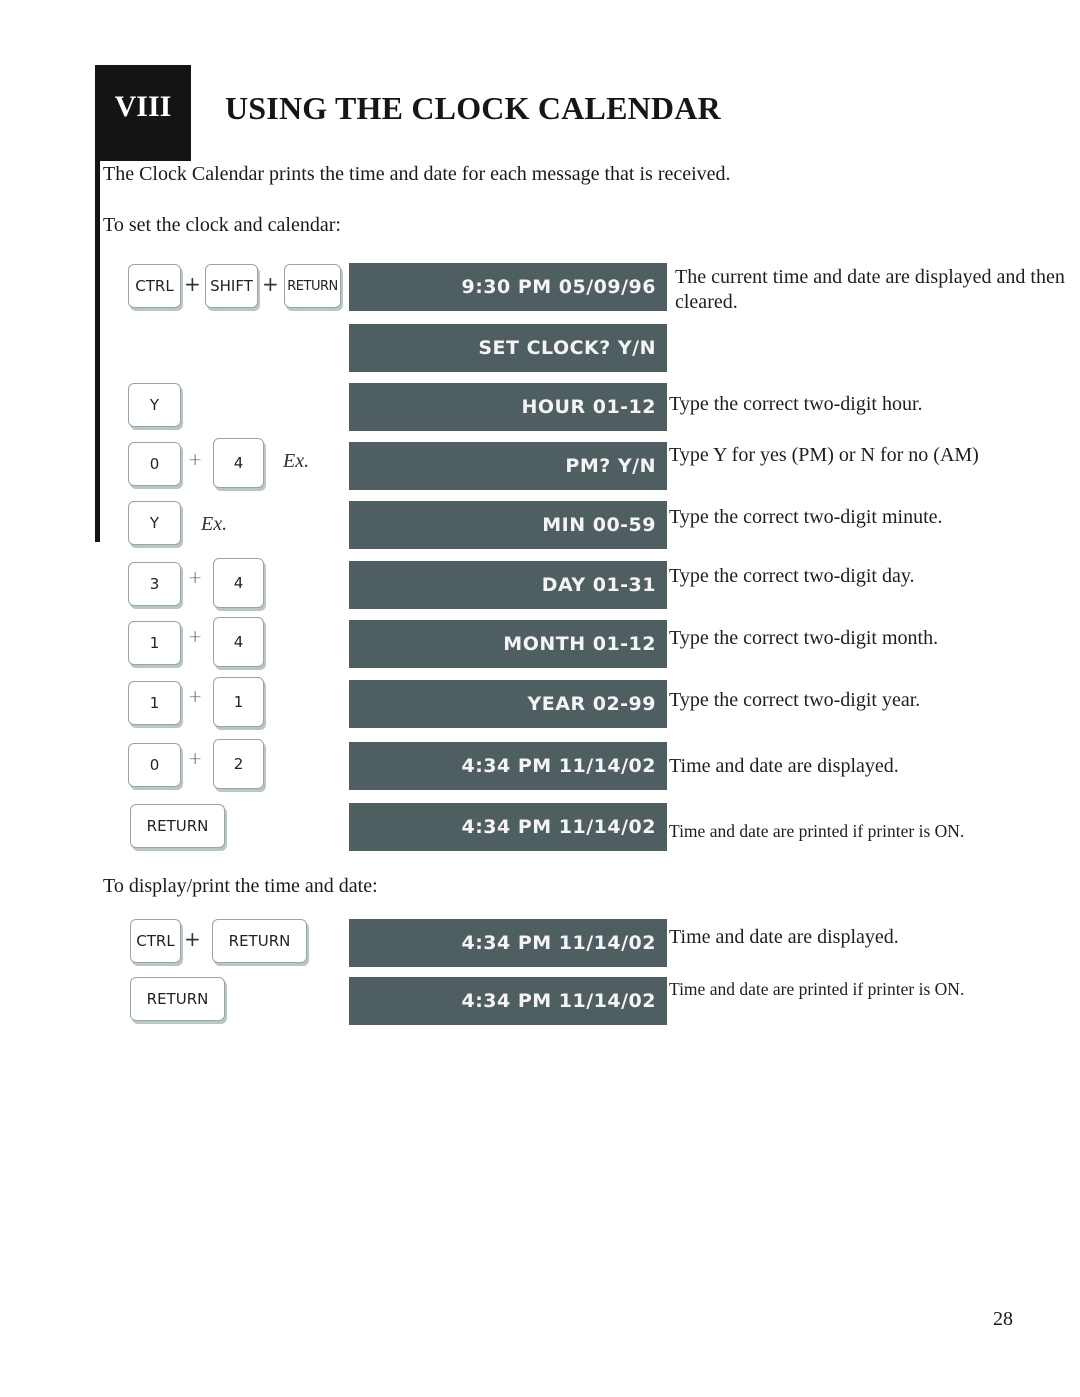 The height and width of the screenshot is (1397, 1080). I want to click on page-number: 28, so click(1003, 1319).